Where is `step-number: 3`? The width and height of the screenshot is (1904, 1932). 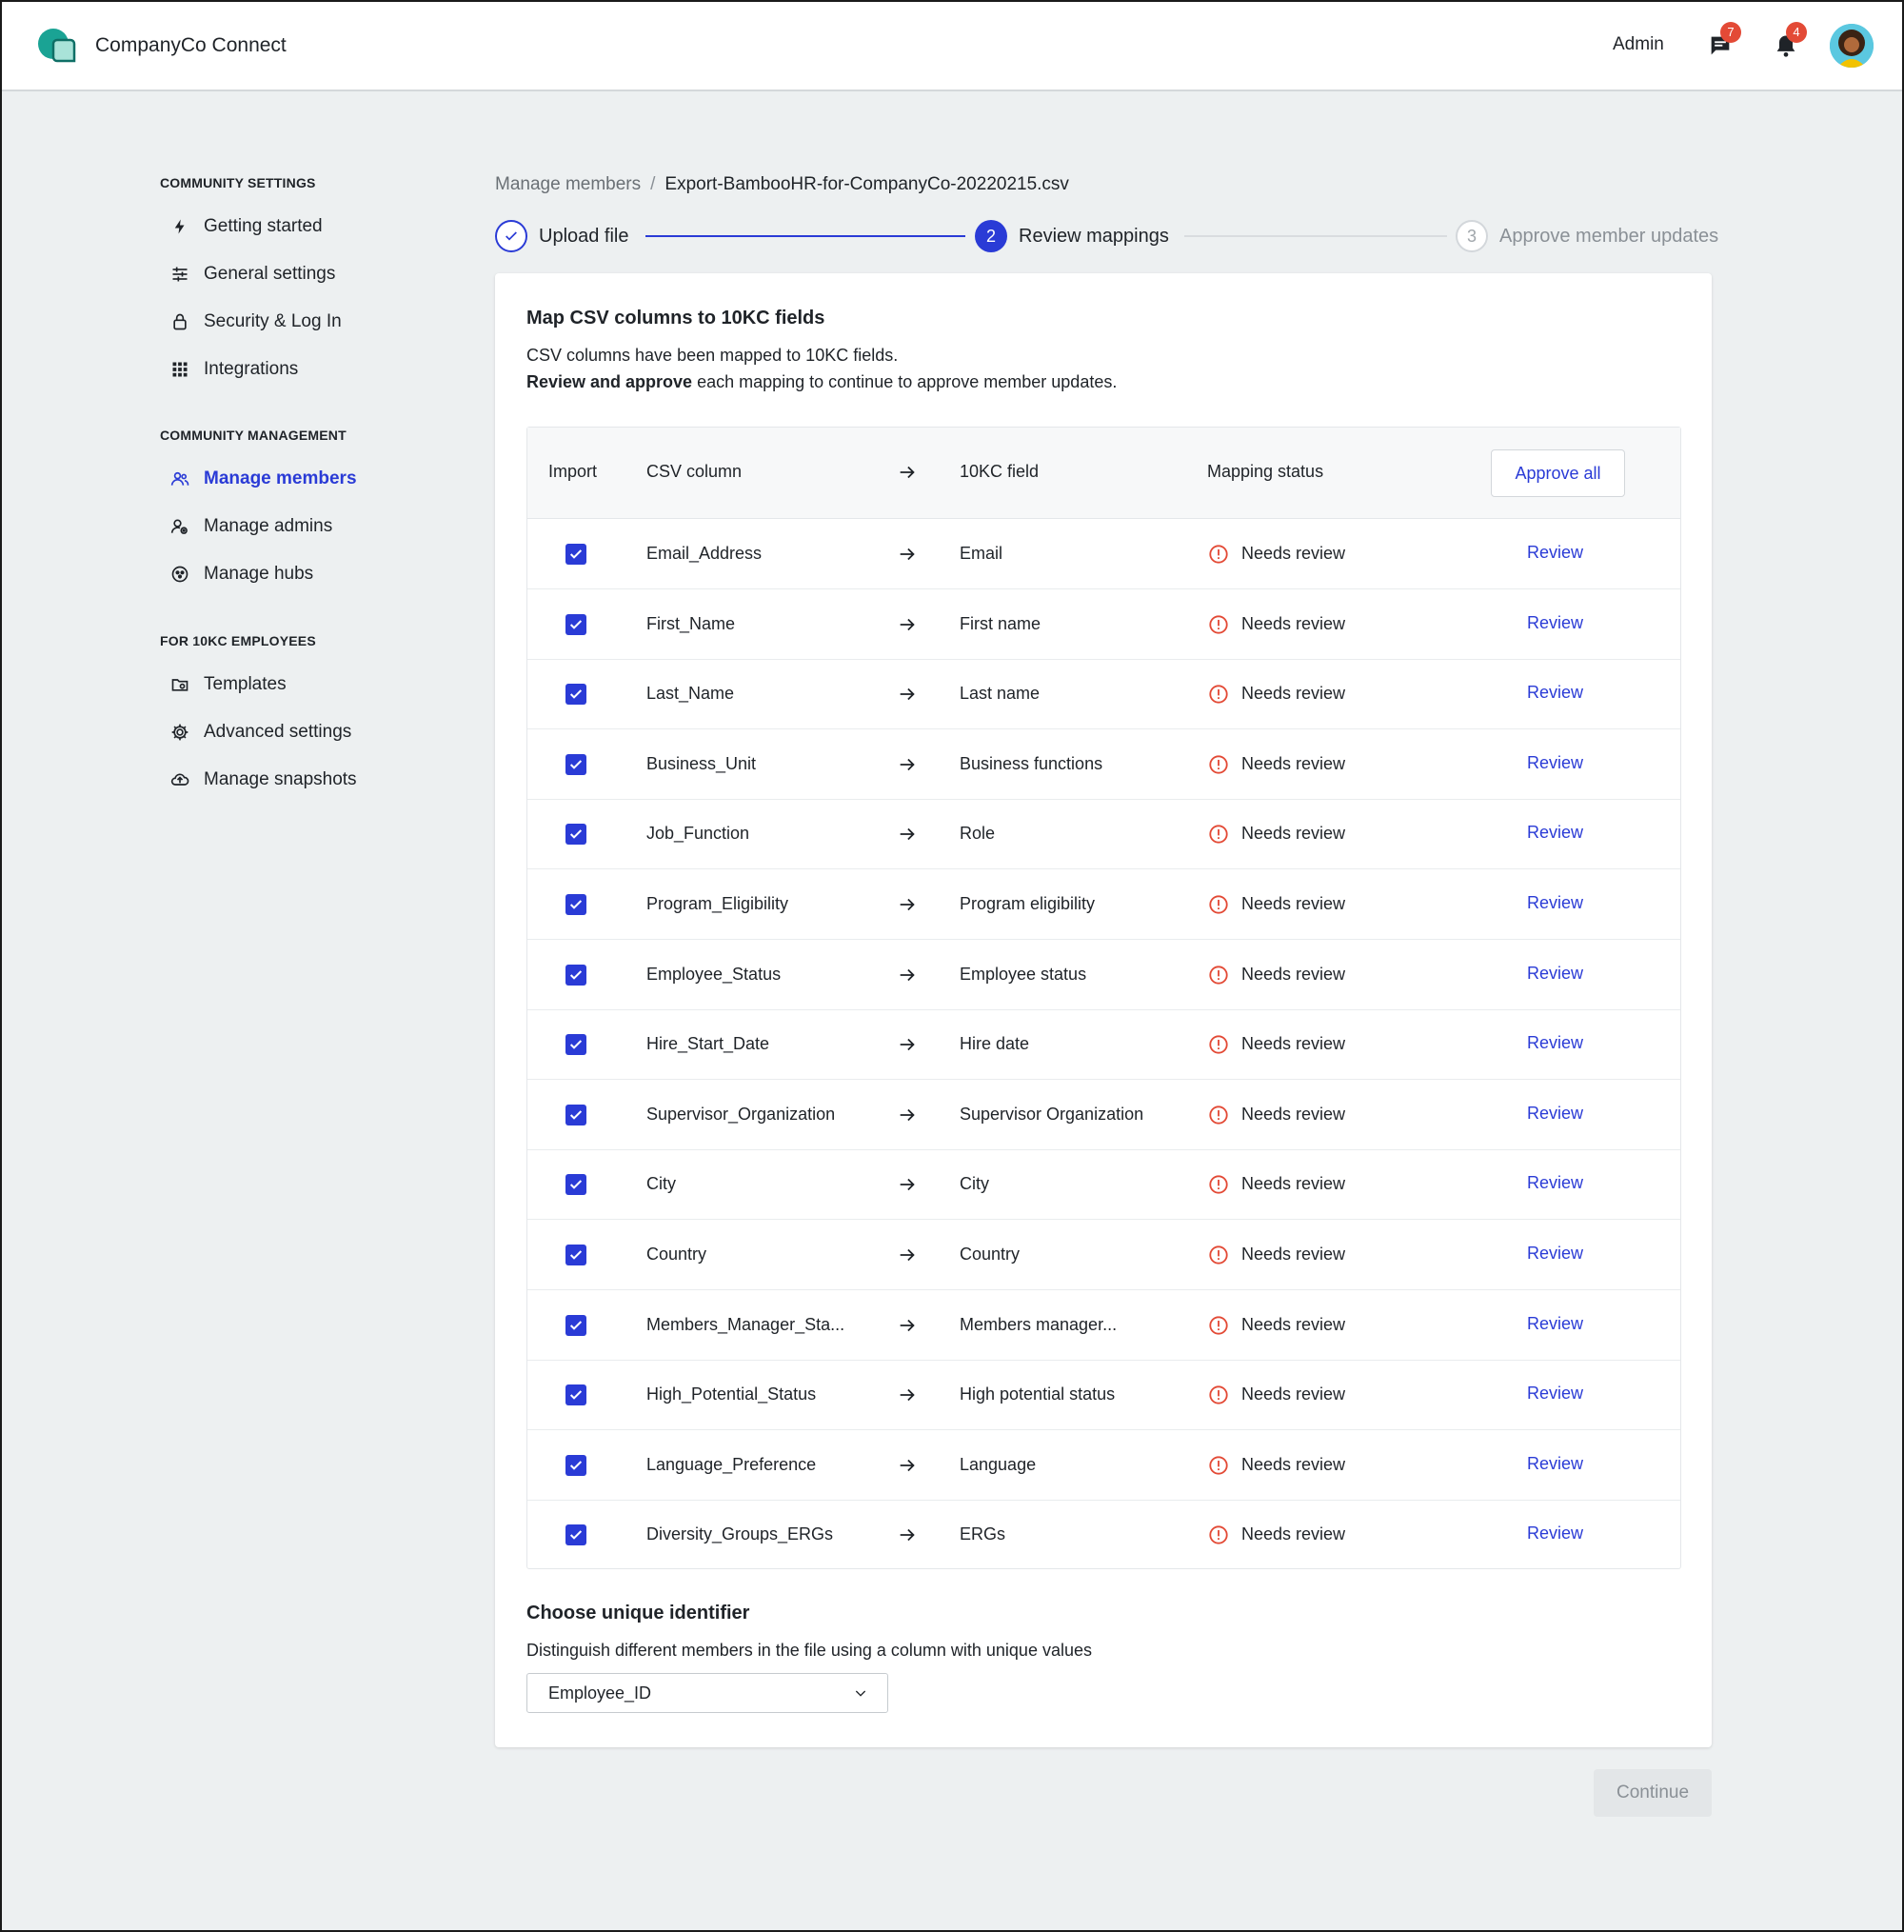
step-number: 3 is located at coordinates (1472, 236).